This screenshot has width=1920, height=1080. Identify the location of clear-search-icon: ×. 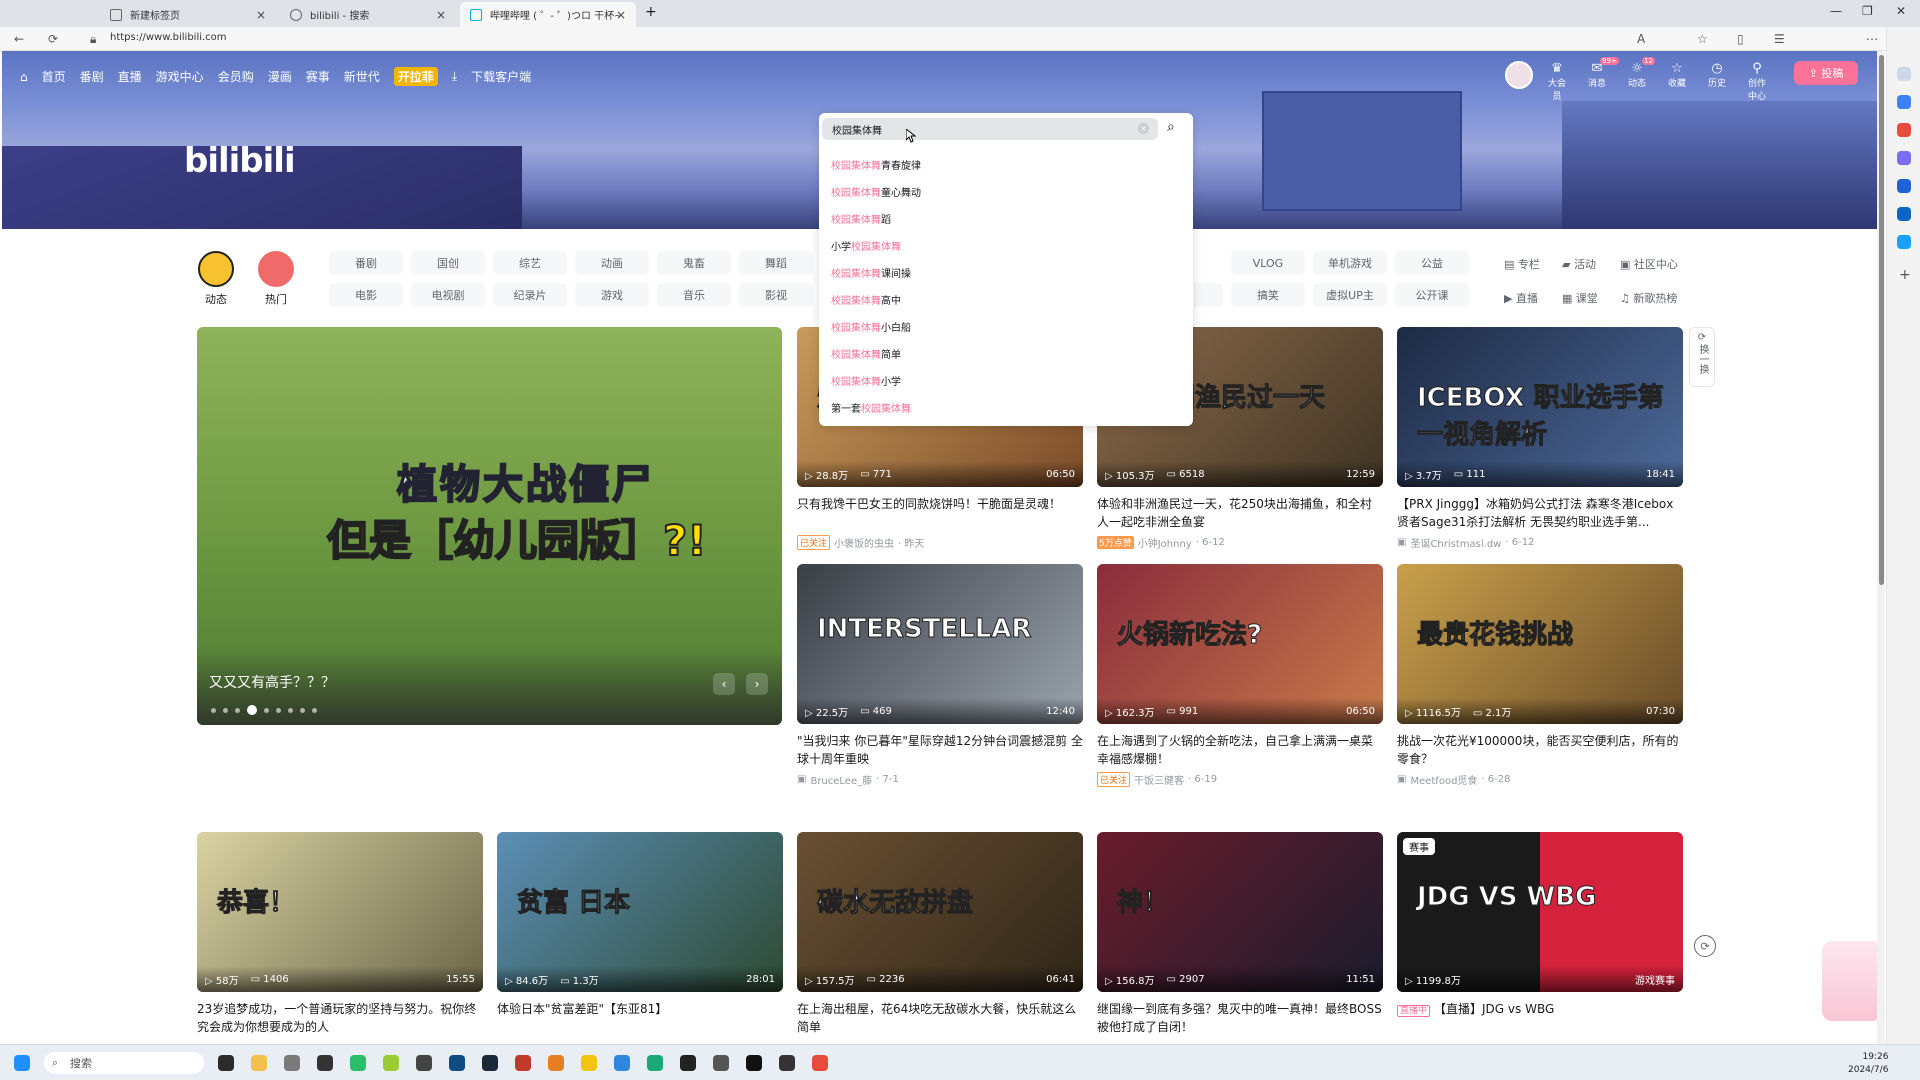
(1143, 128).